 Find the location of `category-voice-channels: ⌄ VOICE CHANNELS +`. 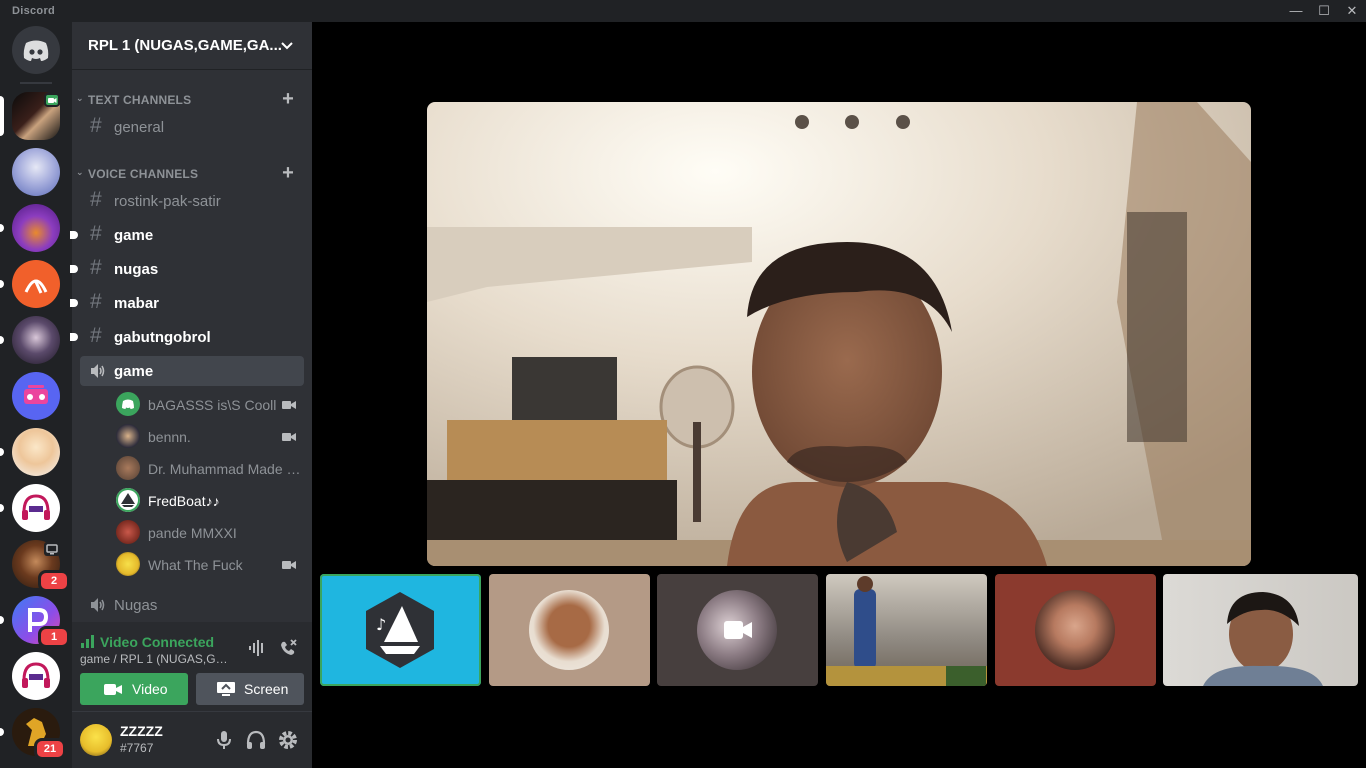

category-voice-channels: ⌄ VOICE CHANNELS + is located at coordinates (190, 173).